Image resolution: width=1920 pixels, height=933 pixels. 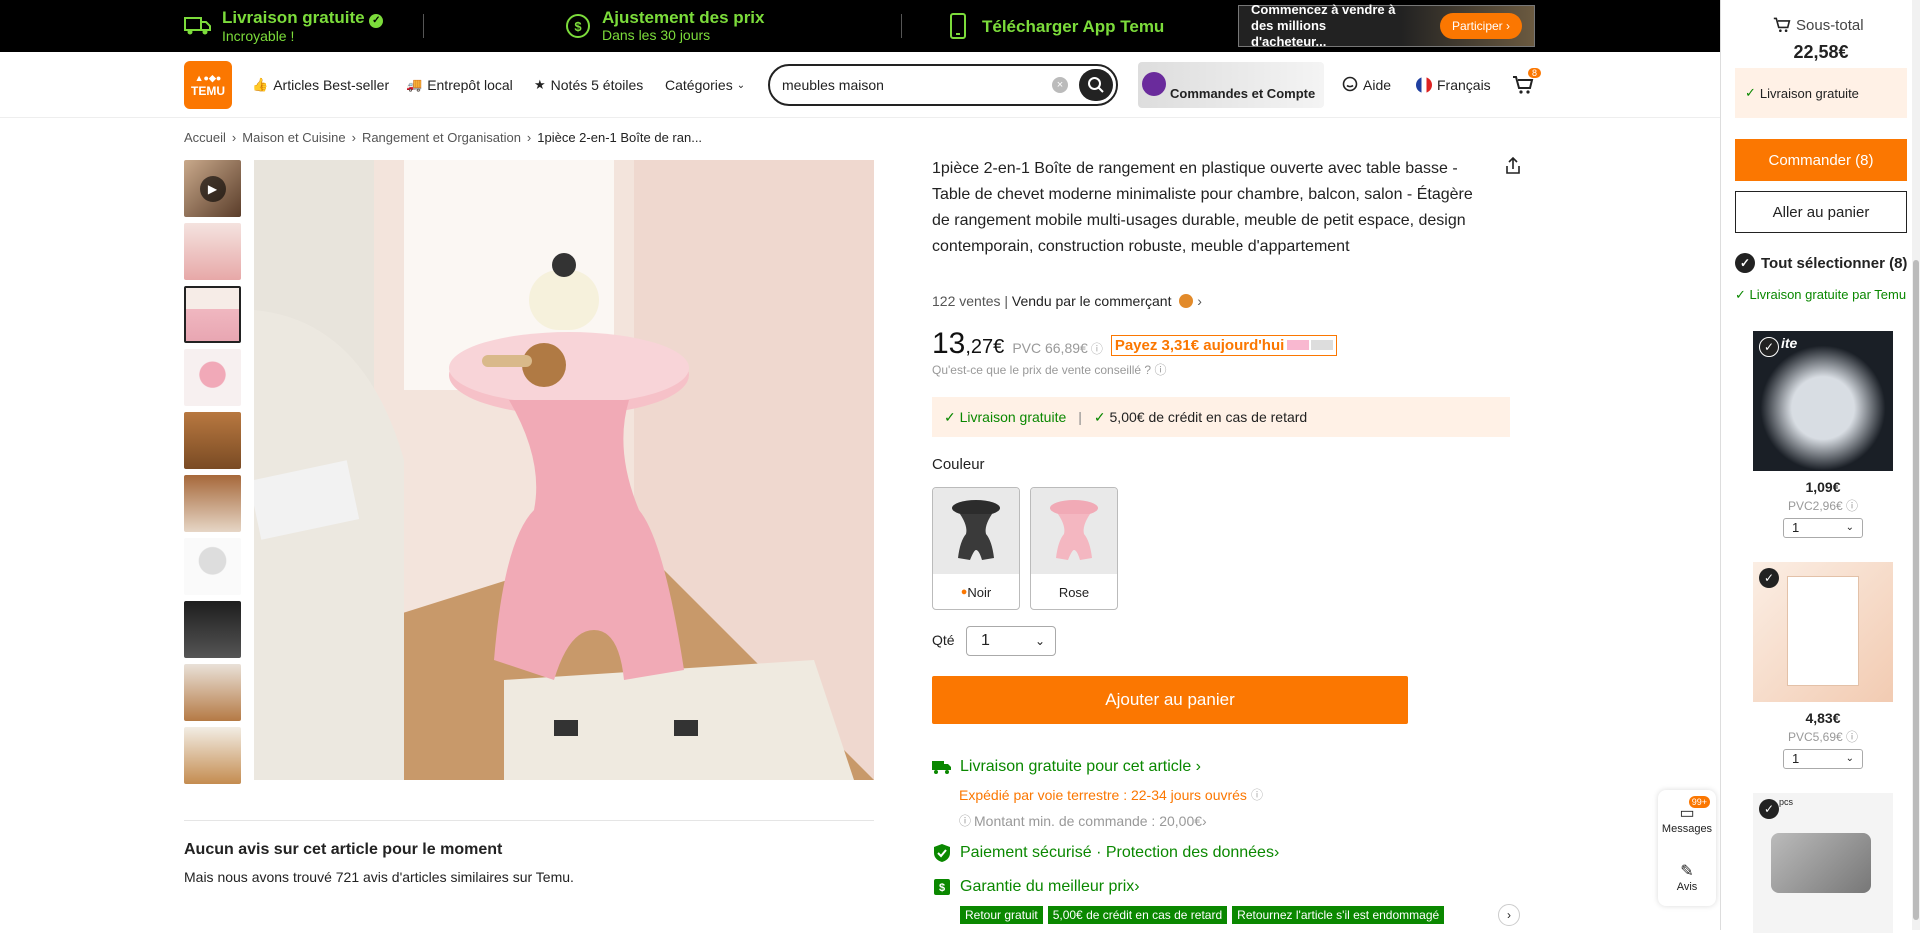 What do you see at coordinates (1350, 85) in the screenshot?
I see `headset-icon` at bounding box center [1350, 85].